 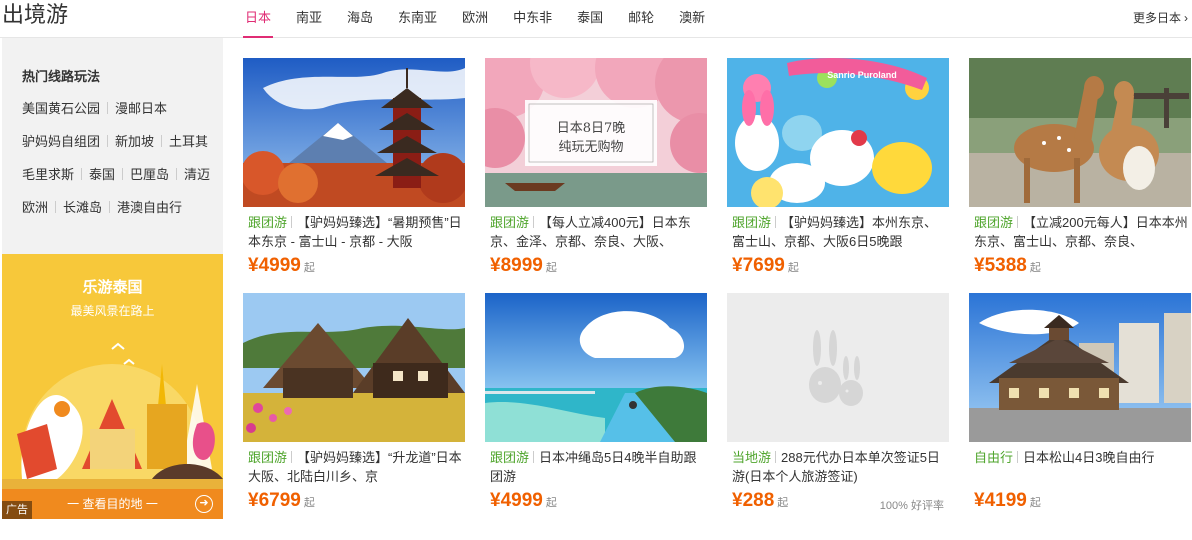 I want to click on ad-label-text: 广告, so click(x=17, y=510).